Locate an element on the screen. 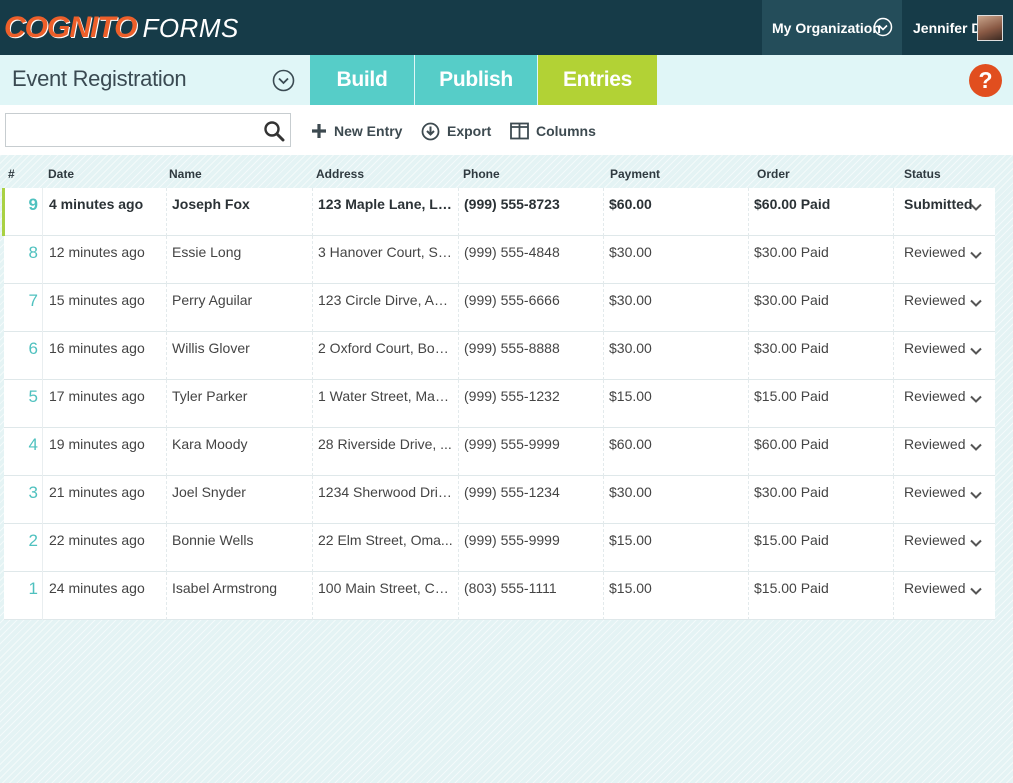  column-header-date: Date is located at coordinates (61, 174).